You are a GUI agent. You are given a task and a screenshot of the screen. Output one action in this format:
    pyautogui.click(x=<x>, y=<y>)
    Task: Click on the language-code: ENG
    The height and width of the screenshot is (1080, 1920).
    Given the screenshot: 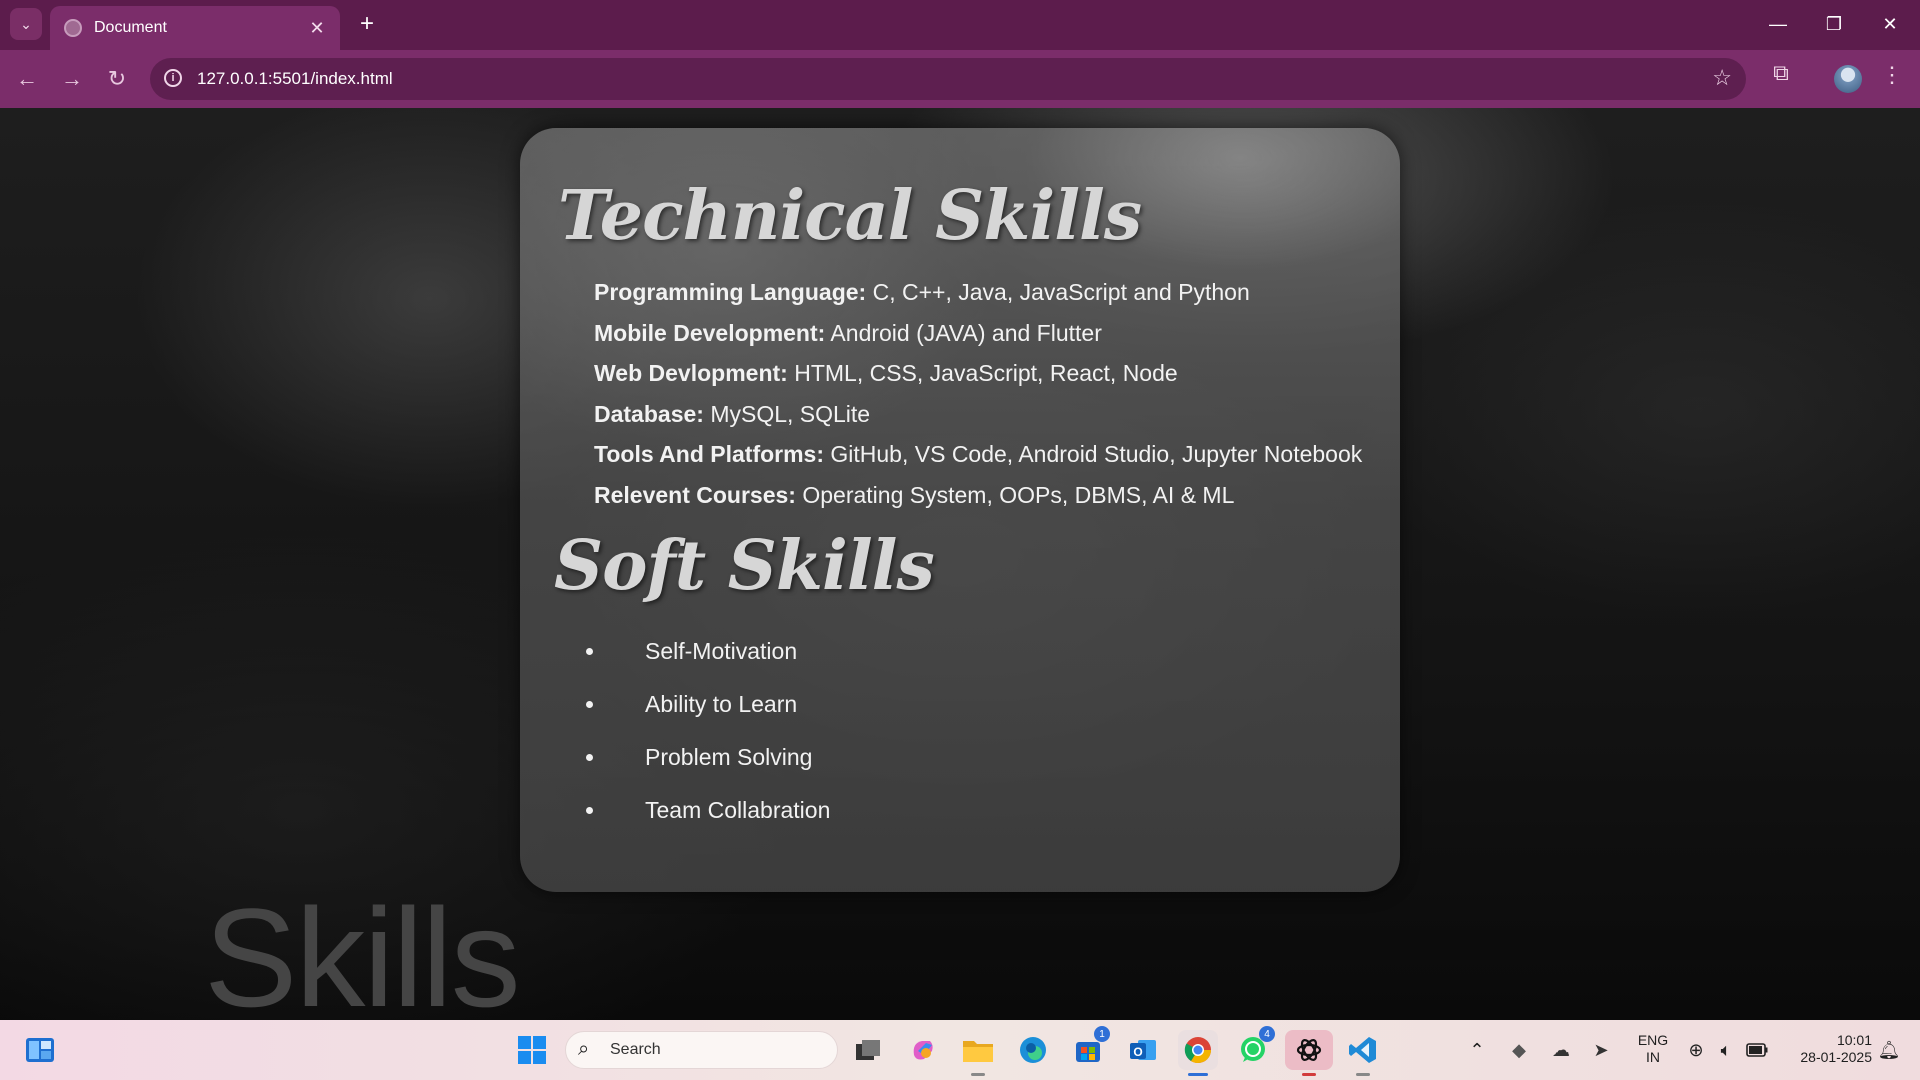 What is the action you would take?
    pyautogui.click(x=1653, y=1040)
    